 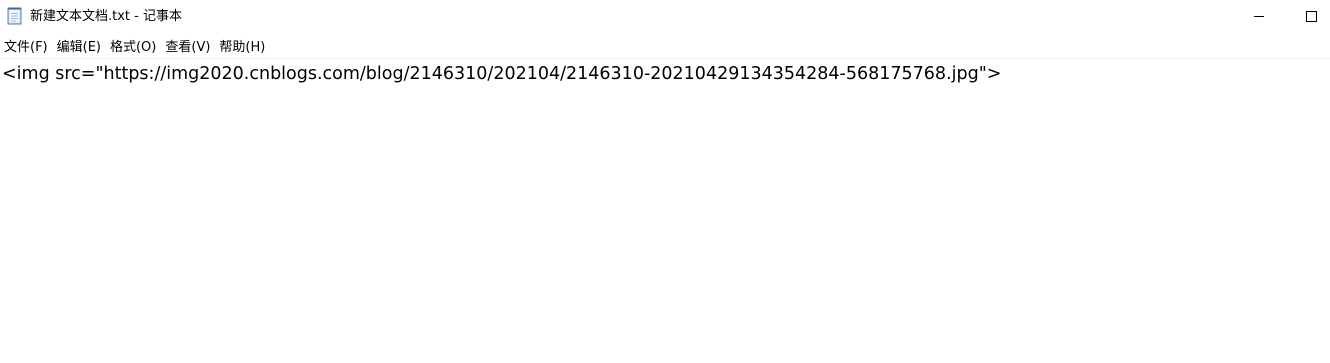 What do you see at coordinates (26, 47) in the screenshot?
I see `menu-file: 文件(F)` at bounding box center [26, 47].